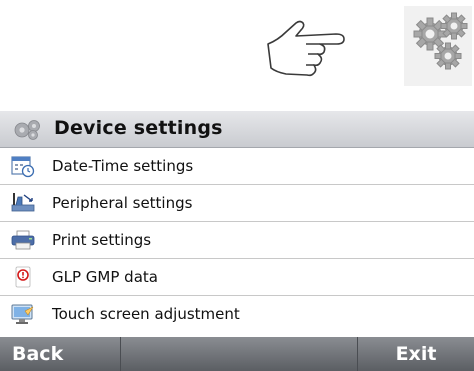 This screenshot has width=474, height=371. What do you see at coordinates (146, 314) in the screenshot?
I see `menu-item-label: Touch screen adjustment` at bounding box center [146, 314].